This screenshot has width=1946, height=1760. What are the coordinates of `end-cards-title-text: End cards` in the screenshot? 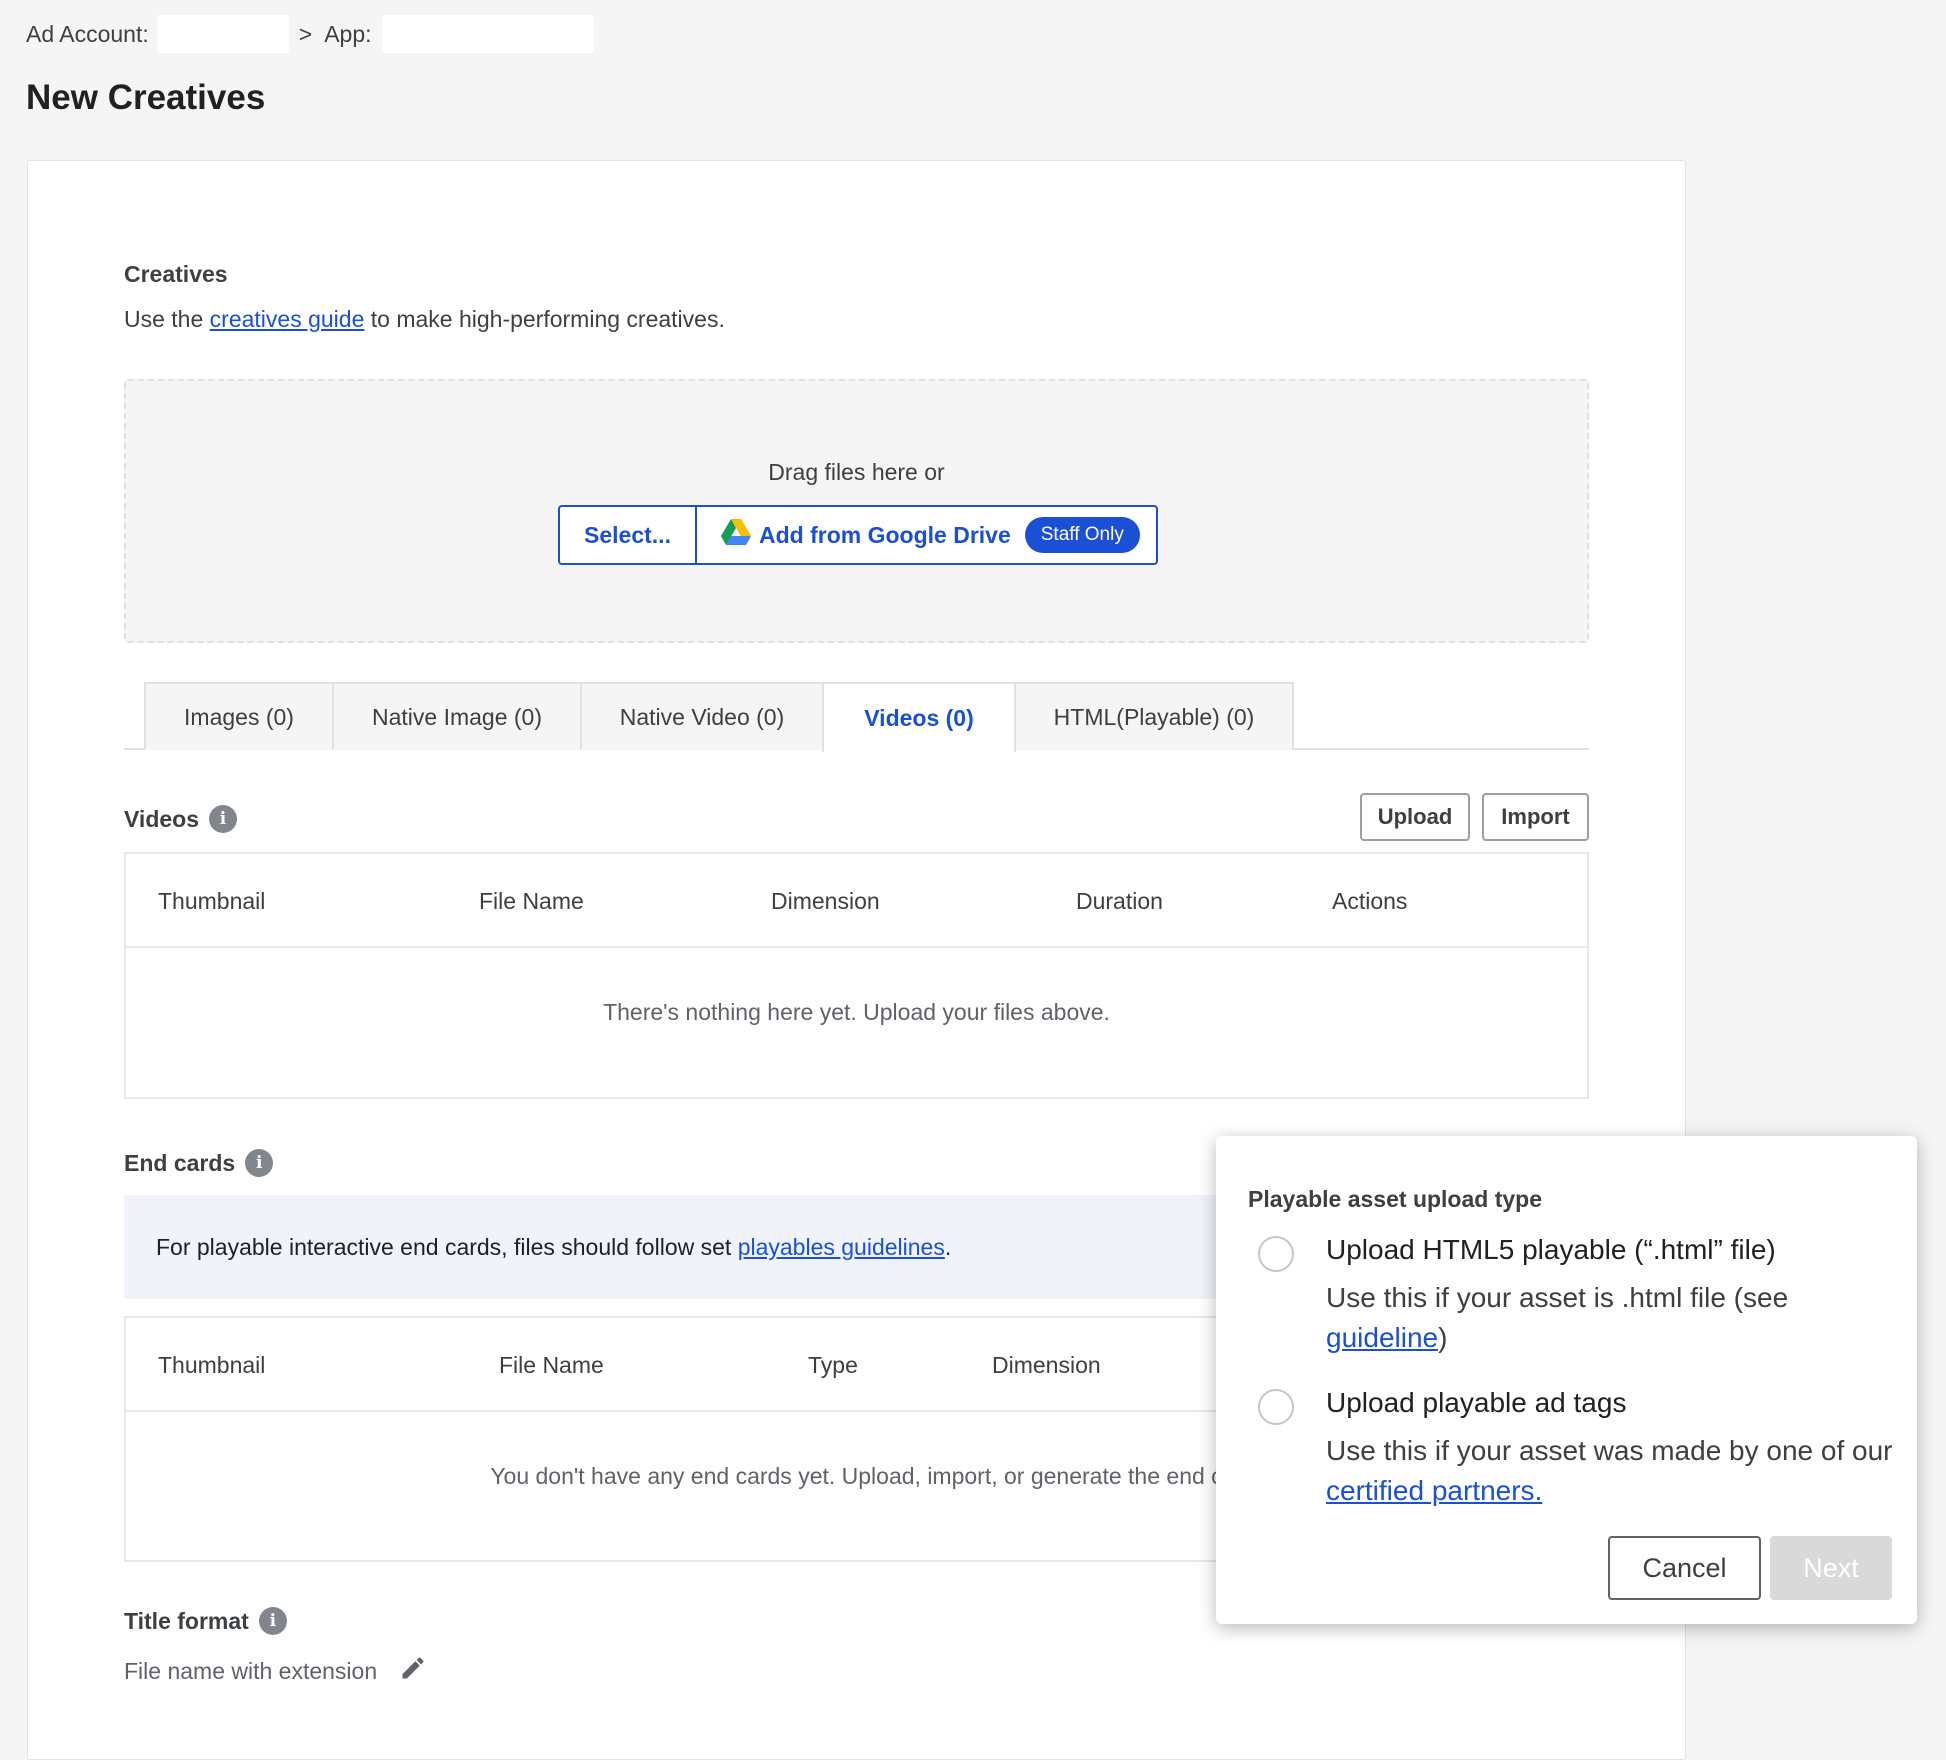 It's located at (180, 1162).